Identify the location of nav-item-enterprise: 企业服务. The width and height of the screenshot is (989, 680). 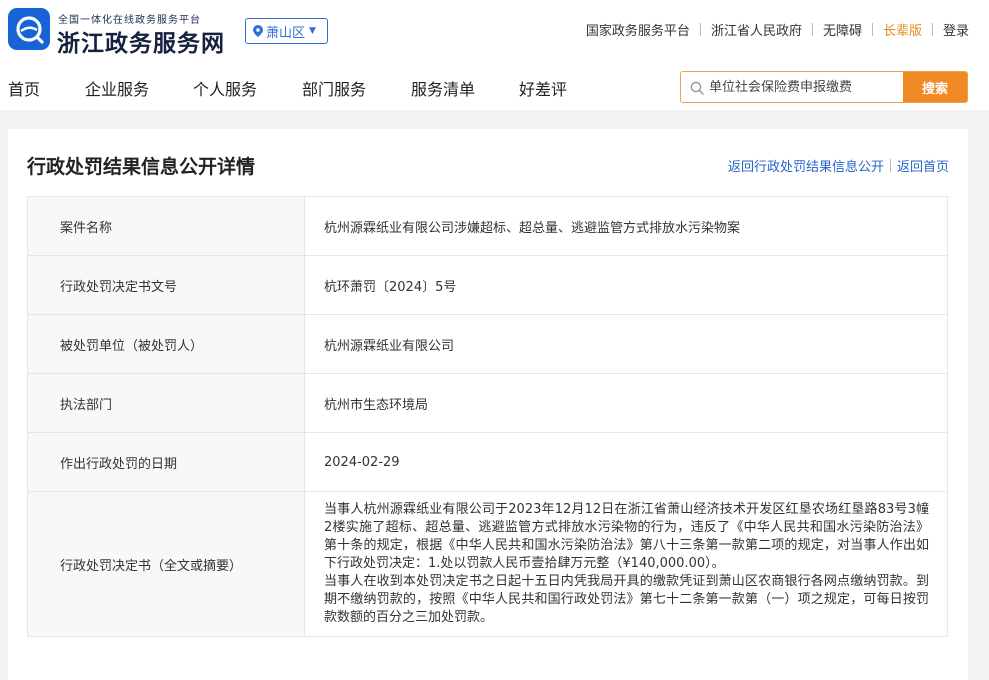
(117, 88).